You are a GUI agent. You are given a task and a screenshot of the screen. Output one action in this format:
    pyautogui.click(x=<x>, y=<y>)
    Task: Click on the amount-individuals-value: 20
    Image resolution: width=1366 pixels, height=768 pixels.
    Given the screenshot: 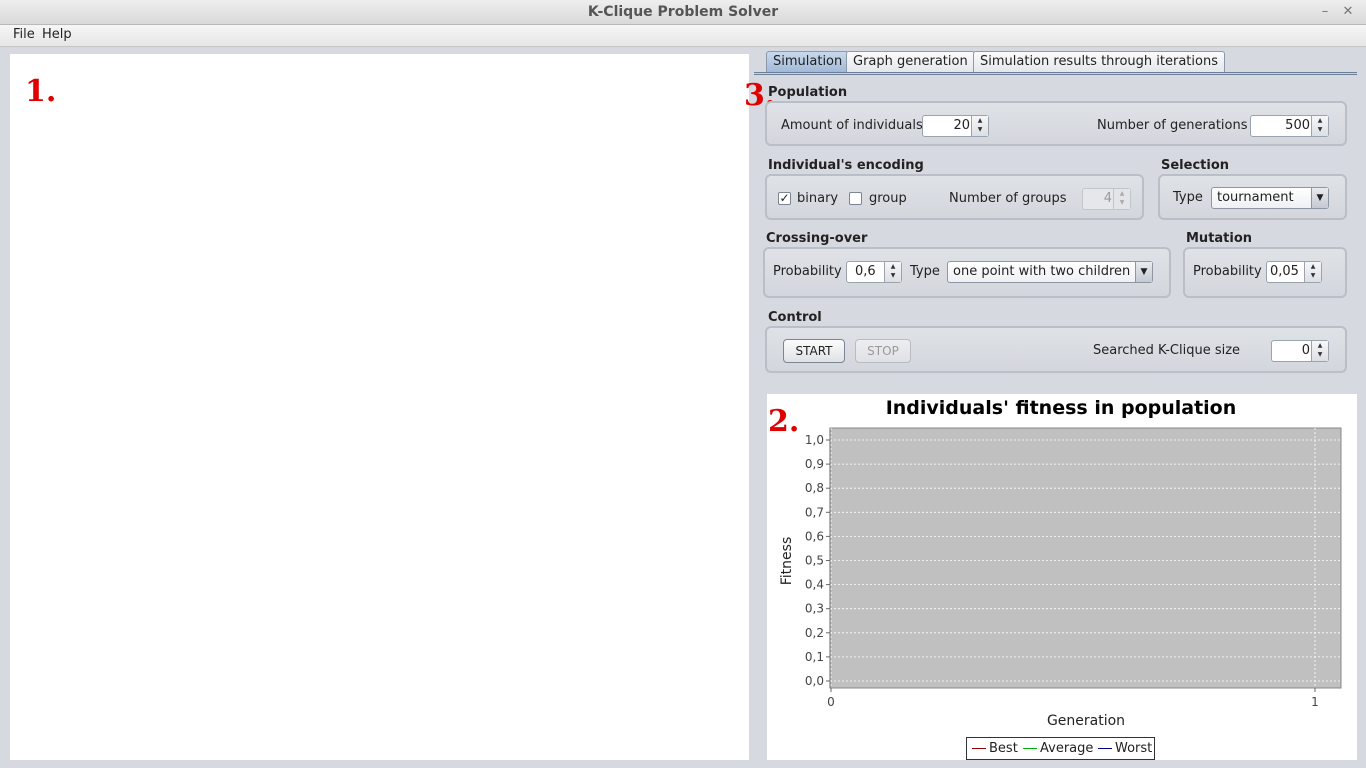 What is the action you would take?
    pyautogui.click(x=961, y=125)
    